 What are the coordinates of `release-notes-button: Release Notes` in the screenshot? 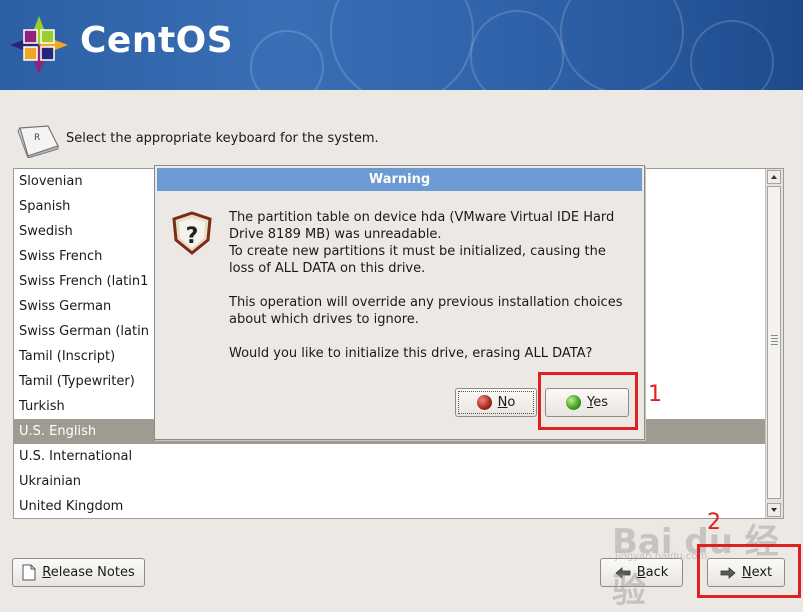 It's located at (78, 572).